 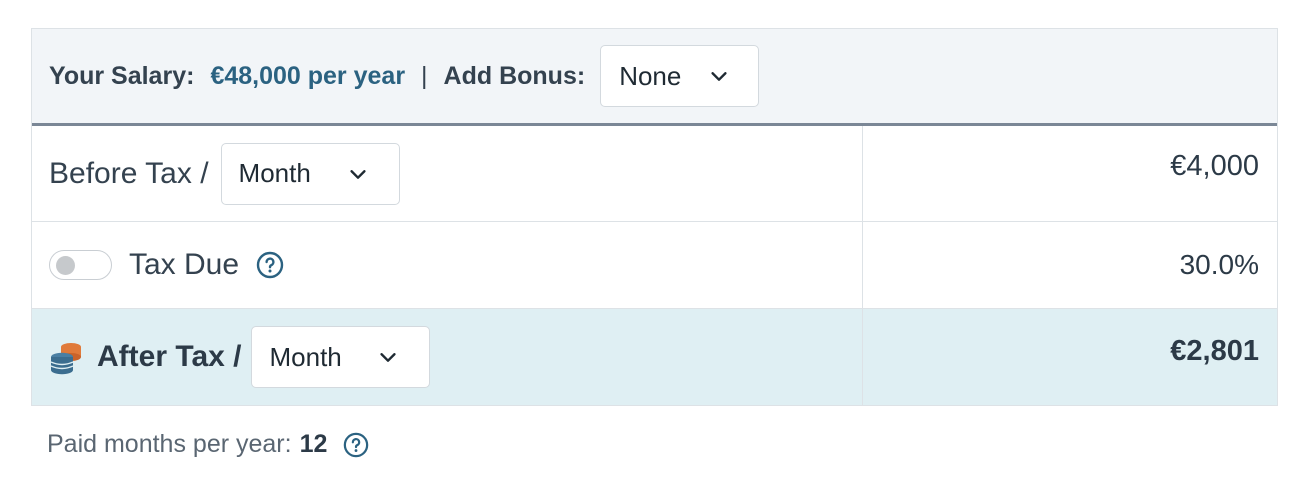 What do you see at coordinates (65, 265) in the screenshot?
I see `toggle-knob` at bounding box center [65, 265].